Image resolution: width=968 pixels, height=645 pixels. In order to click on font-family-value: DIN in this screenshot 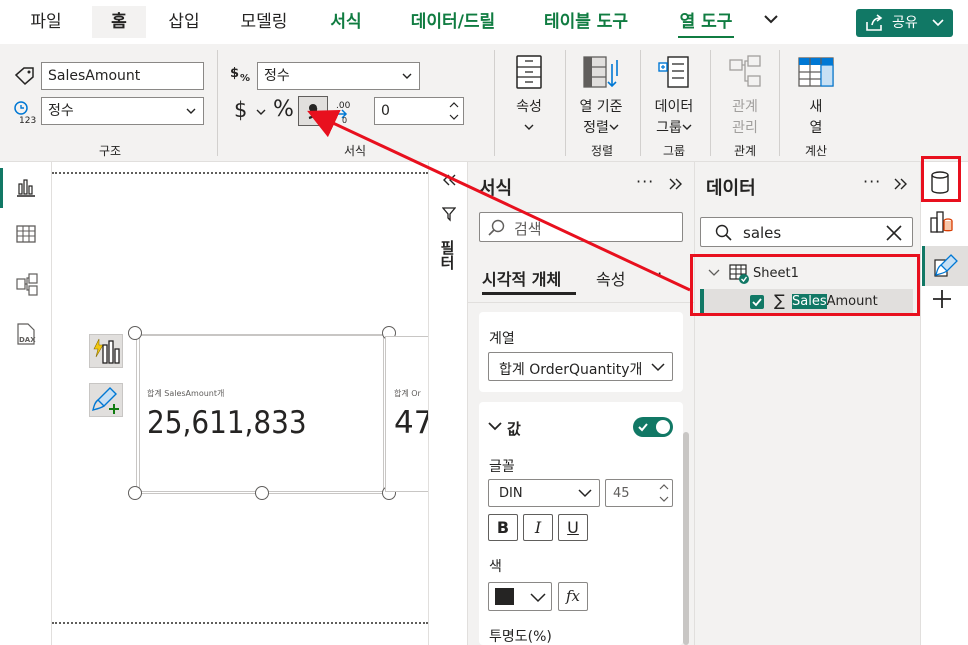, I will do `click(511, 493)`.